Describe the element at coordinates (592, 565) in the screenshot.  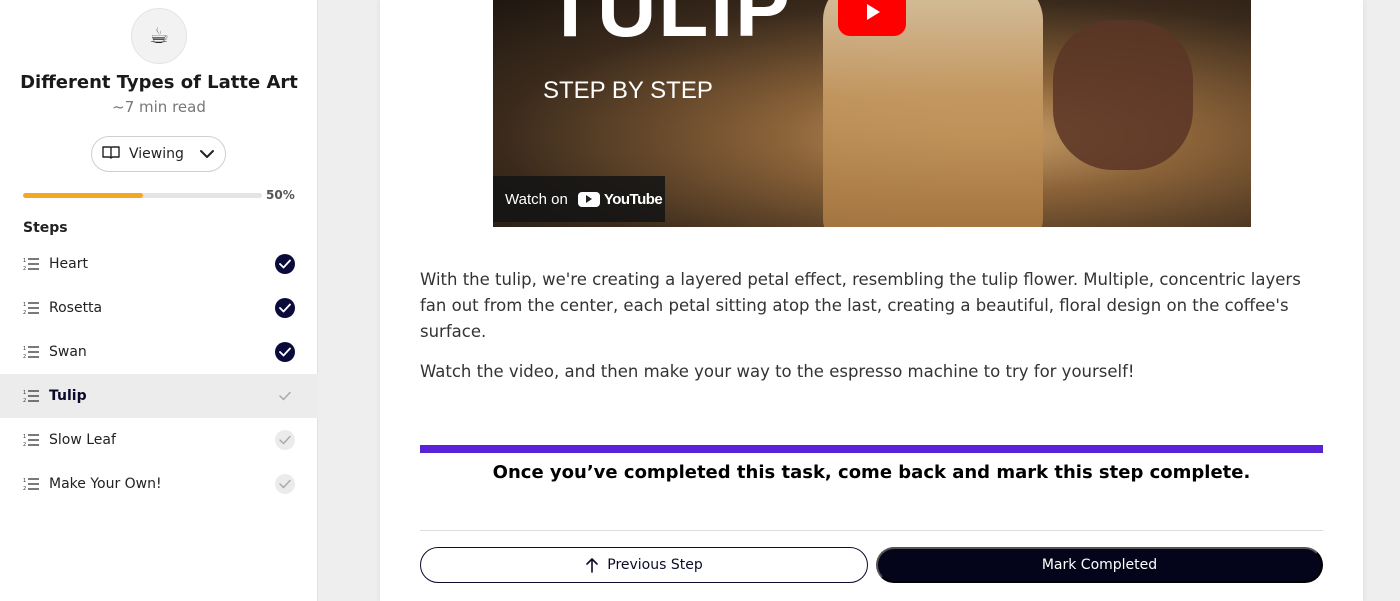
I see `arrow-up-icon` at that location.